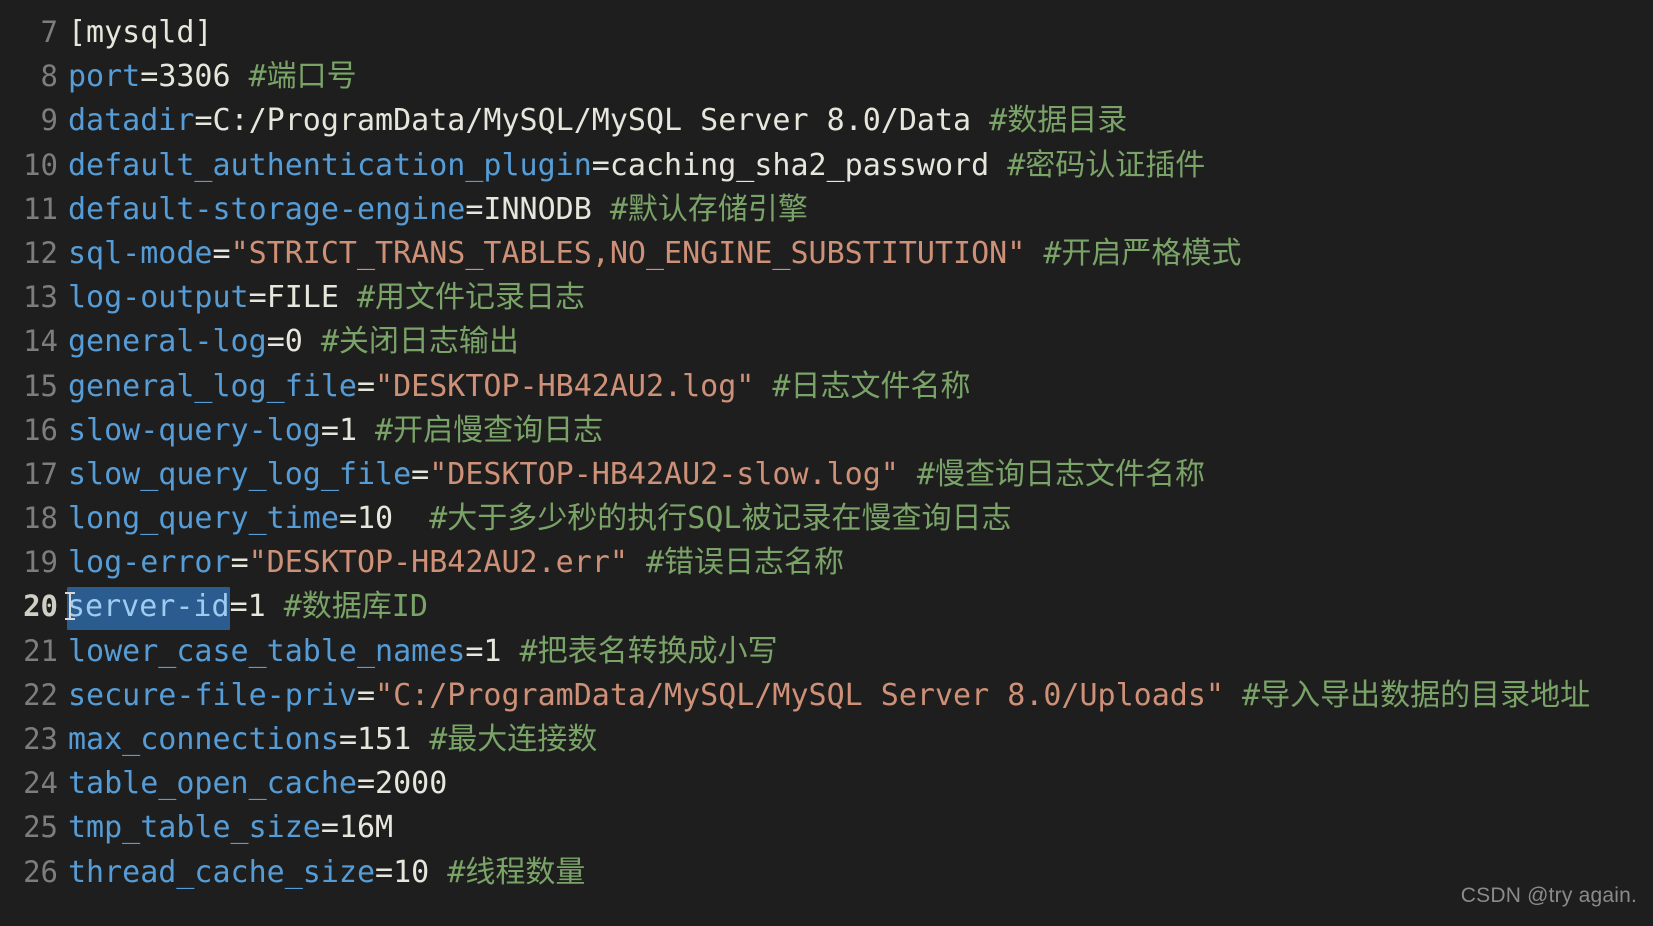 This screenshot has height=926, width=1653. What do you see at coordinates (49, 120) in the screenshot?
I see `line-number: 9` at bounding box center [49, 120].